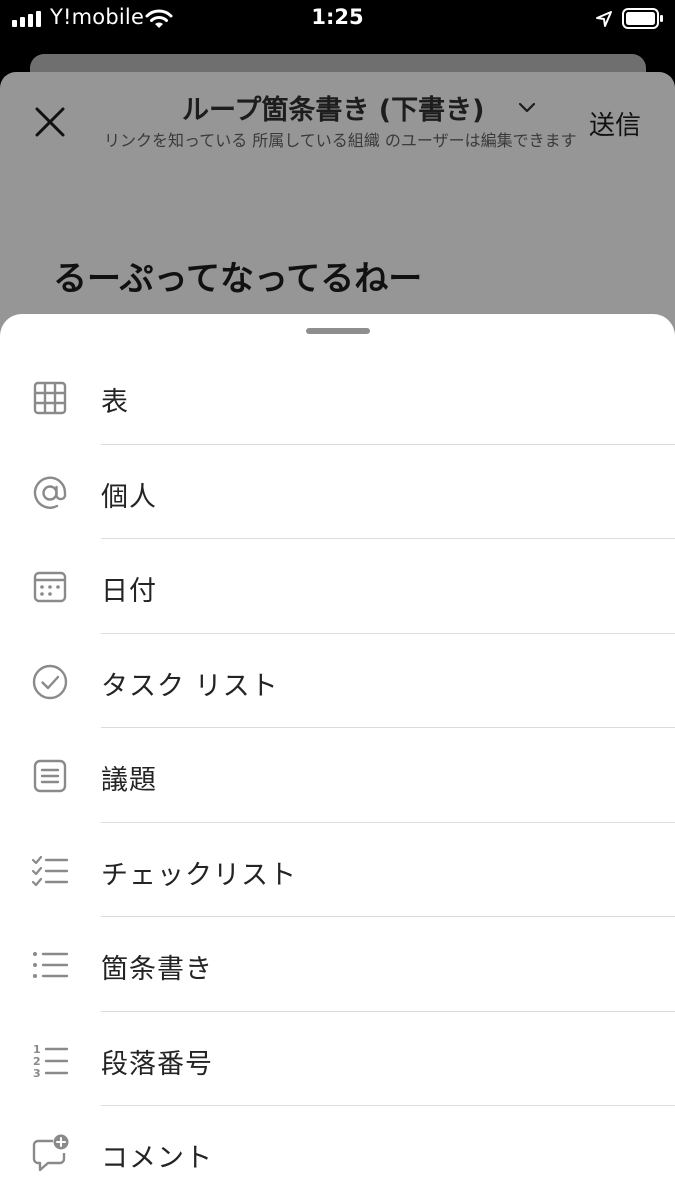 This screenshot has width=675, height=1200. I want to click on sharing-permission-text: リンクを知っている 所属している組織 のユーザーは編集できます, so click(340, 140).